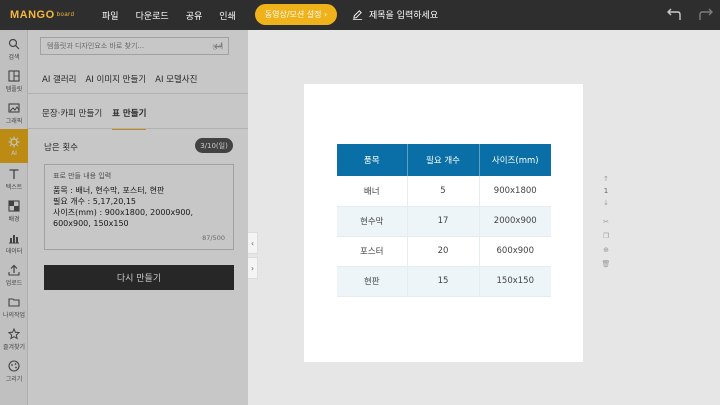  I want to click on logo-sub: board, so click(65, 15).